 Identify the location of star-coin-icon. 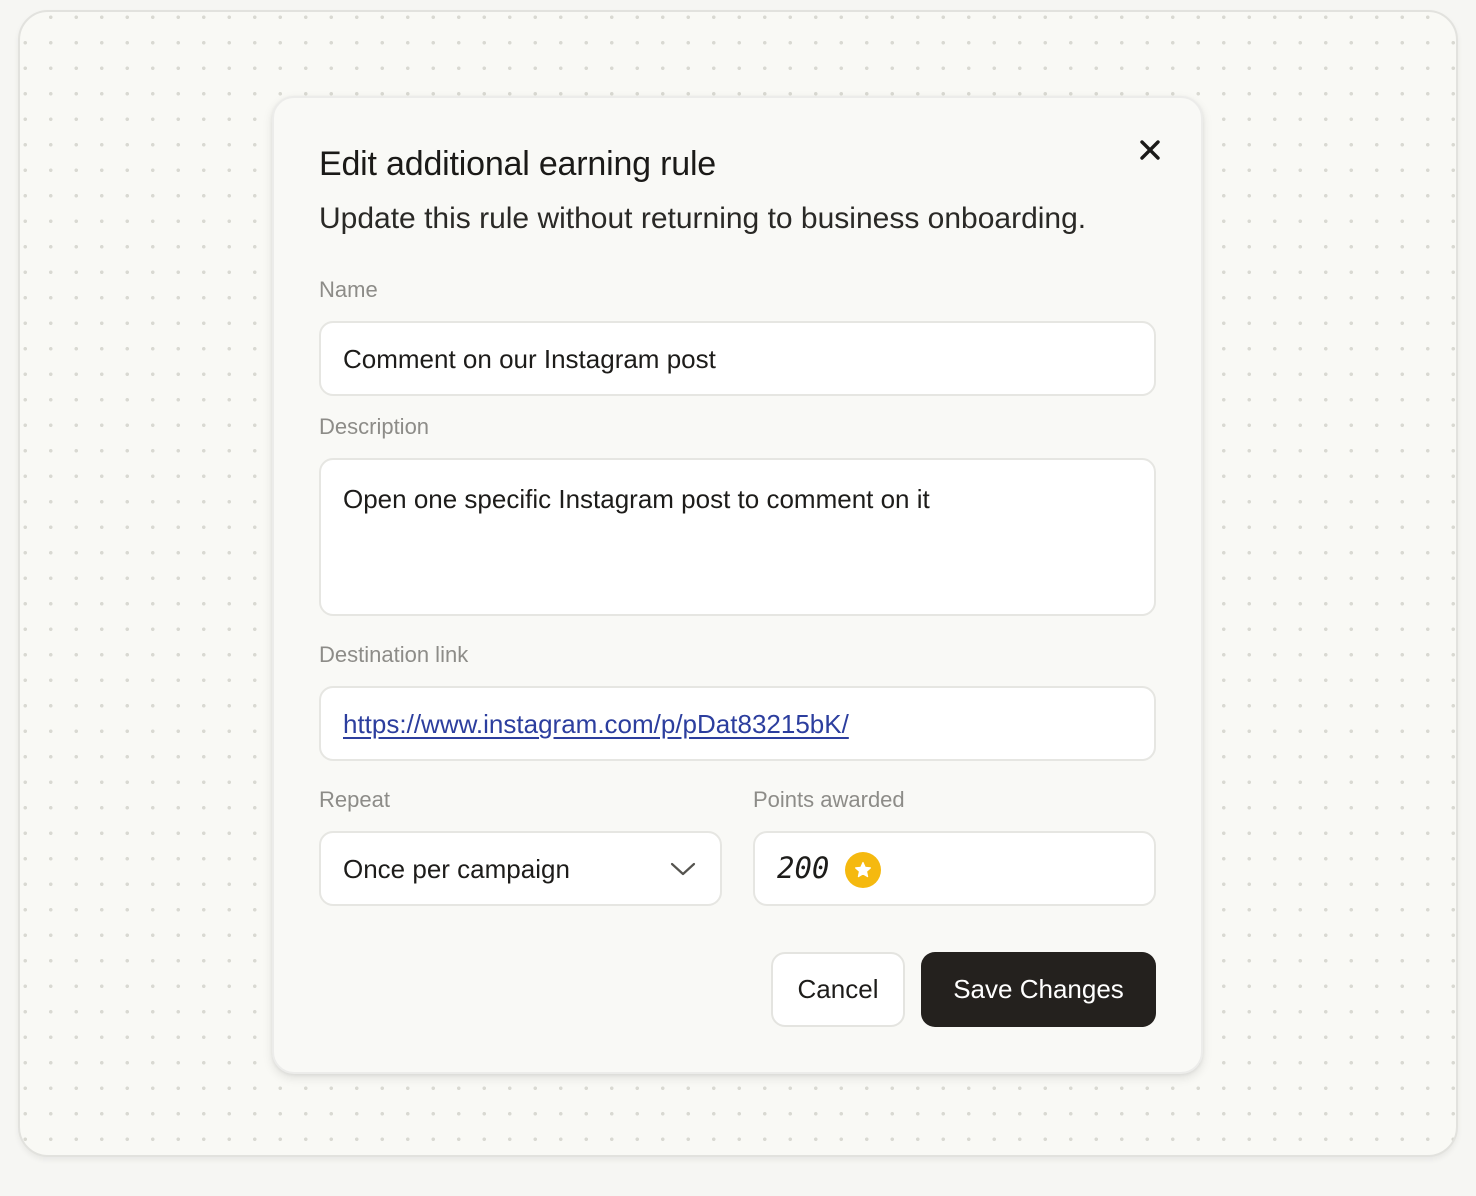
(863, 870).